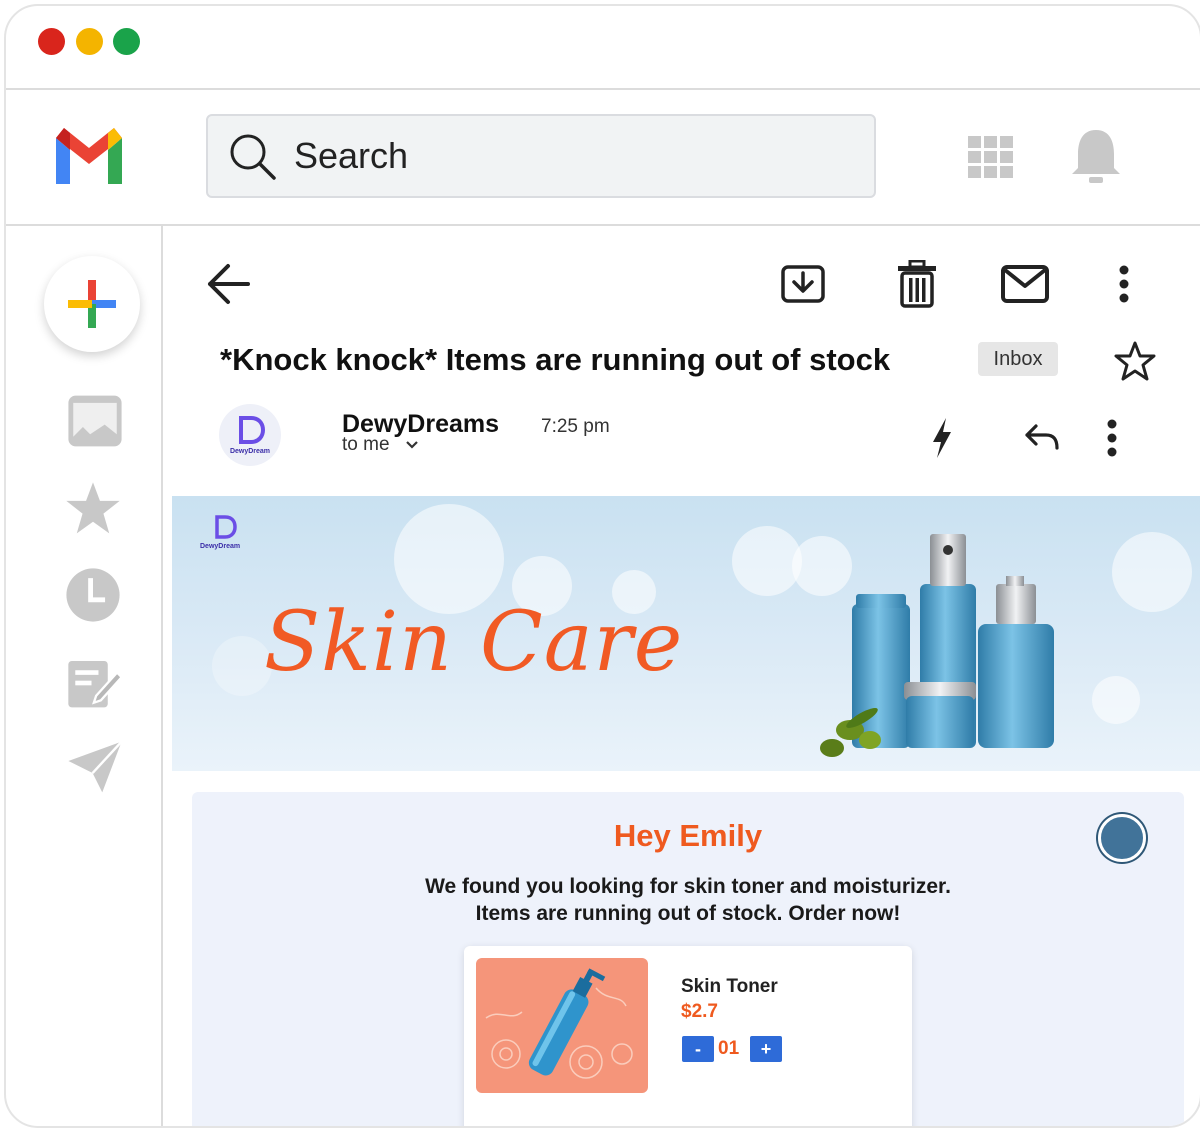 Image resolution: width=1200 pixels, height=1128 pixels. What do you see at coordinates (126, 41) in the screenshot?
I see `maximize-dot` at bounding box center [126, 41].